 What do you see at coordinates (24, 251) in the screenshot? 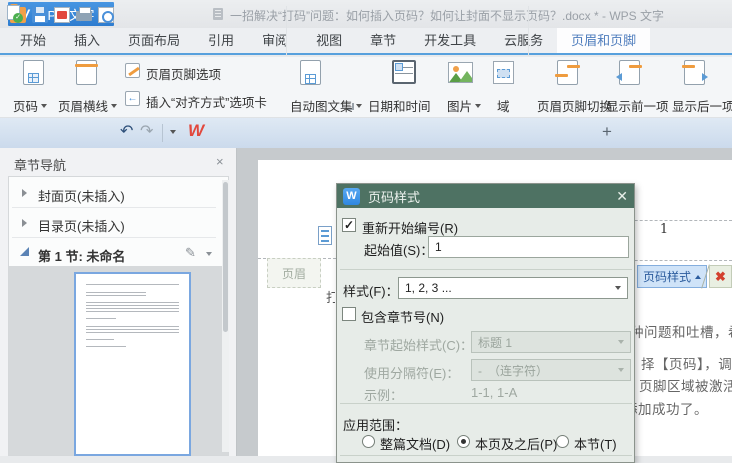
I see `collapse-arrow-icon` at bounding box center [24, 251].